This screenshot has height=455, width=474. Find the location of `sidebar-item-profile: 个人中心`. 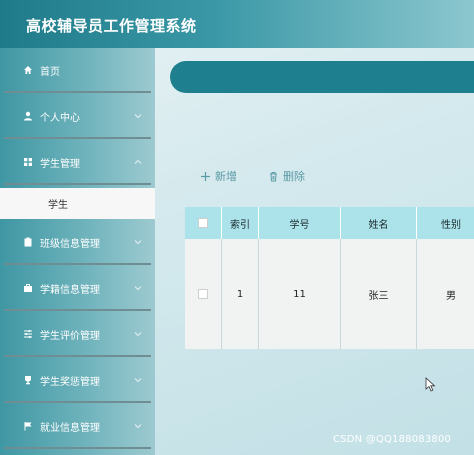

sidebar-item-profile: 个人中心 is located at coordinates (77, 116).